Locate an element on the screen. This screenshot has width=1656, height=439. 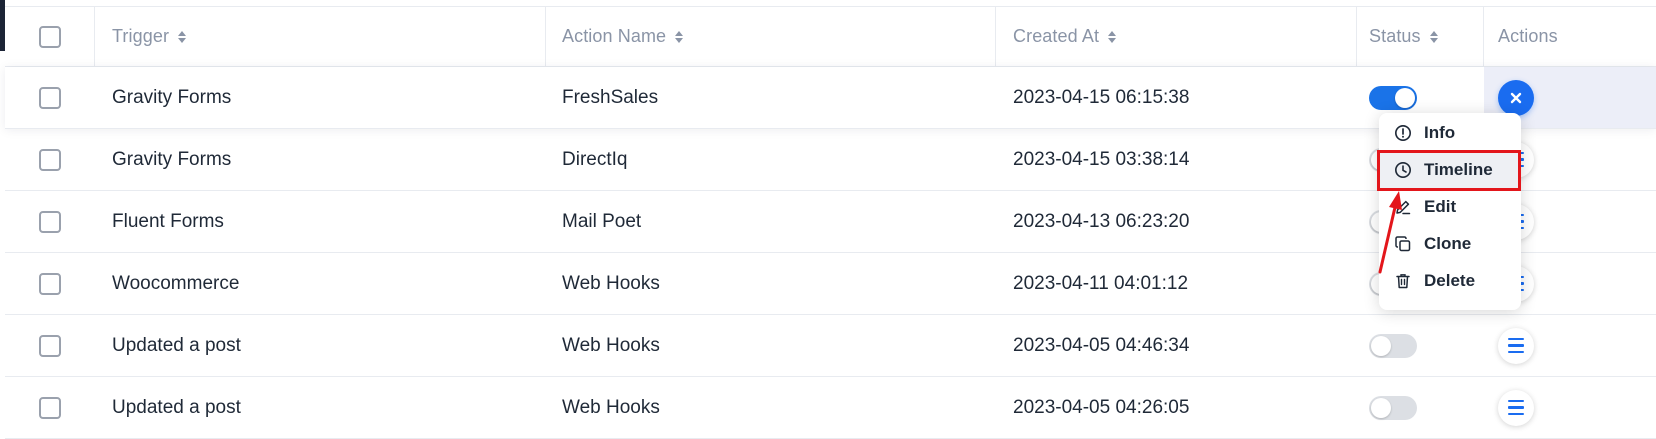
select-all-checkbox is located at coordinates (49, 36).